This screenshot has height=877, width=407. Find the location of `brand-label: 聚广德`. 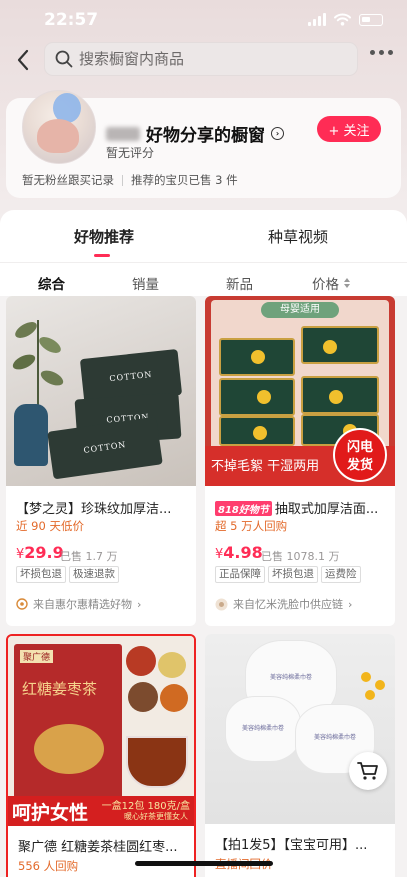

brand-label: 聚广德 is located at coordinates (37, 656).